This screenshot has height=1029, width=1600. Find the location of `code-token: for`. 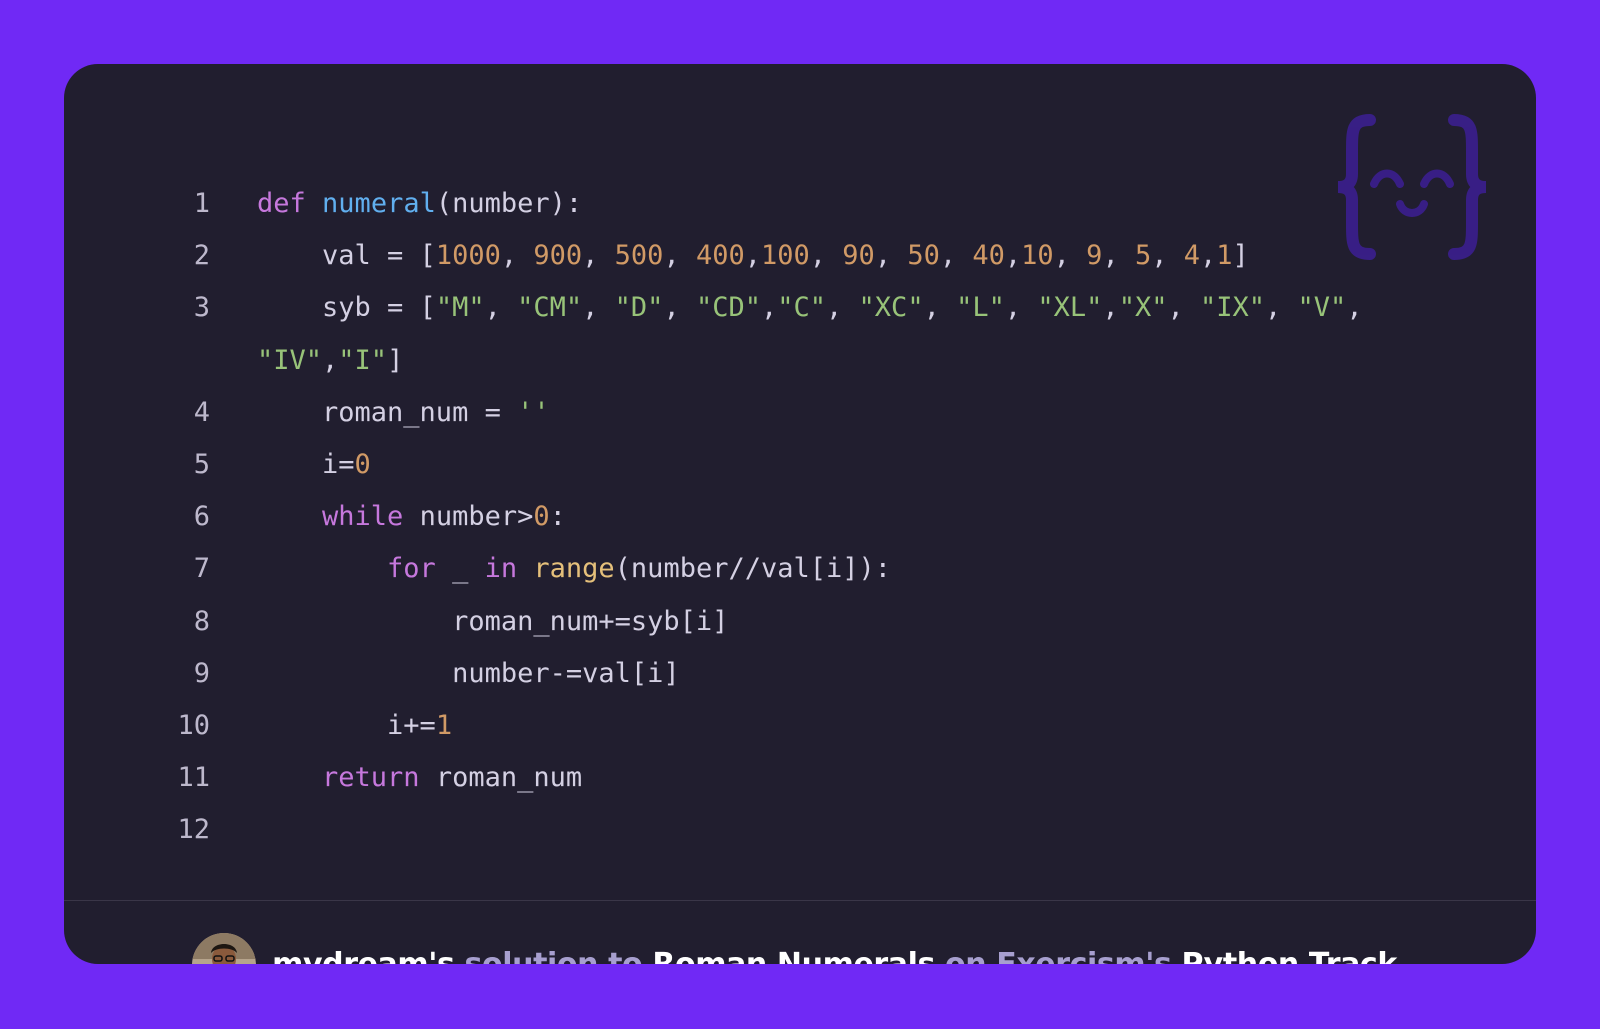

code-token: for is located at coordinates (411, 569).